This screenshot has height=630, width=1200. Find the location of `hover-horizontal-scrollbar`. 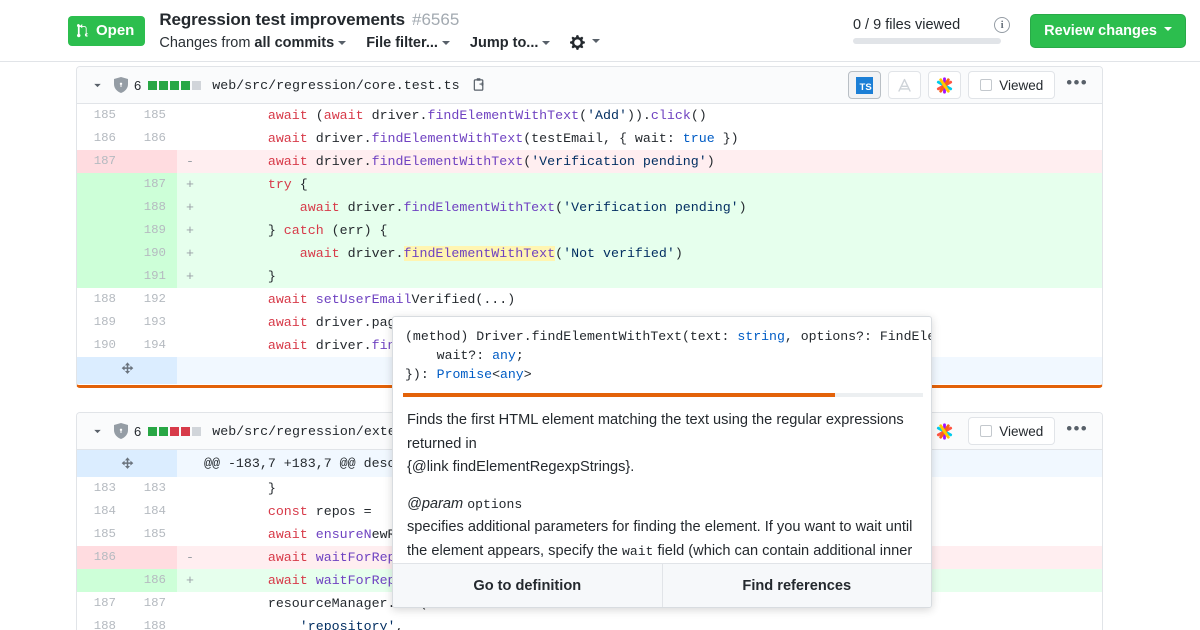

hover-horizontal-scrollbar is located at coordinates (663, 395).